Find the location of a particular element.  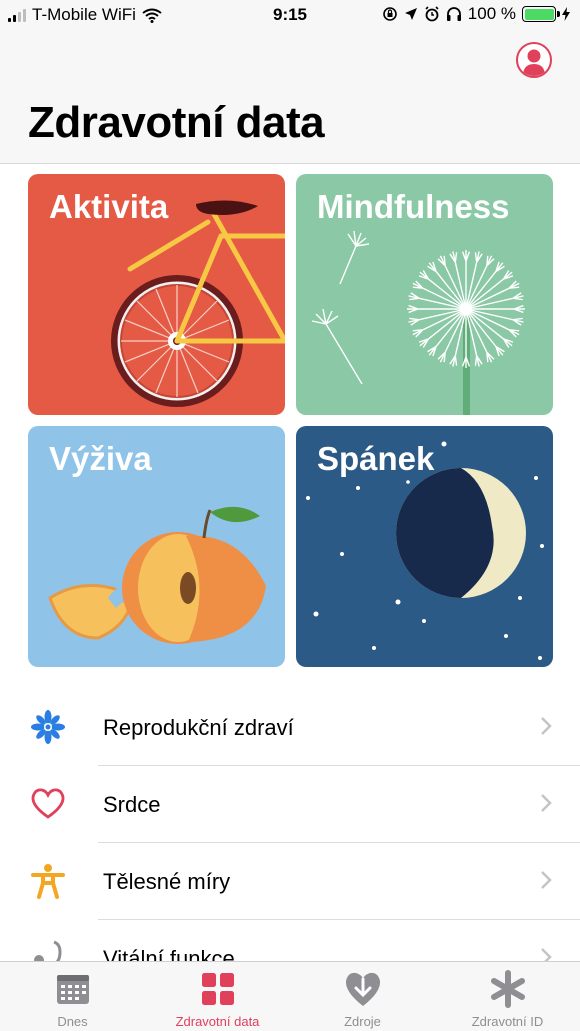

tile-label: Výživa is located at coordinates (100, 458).